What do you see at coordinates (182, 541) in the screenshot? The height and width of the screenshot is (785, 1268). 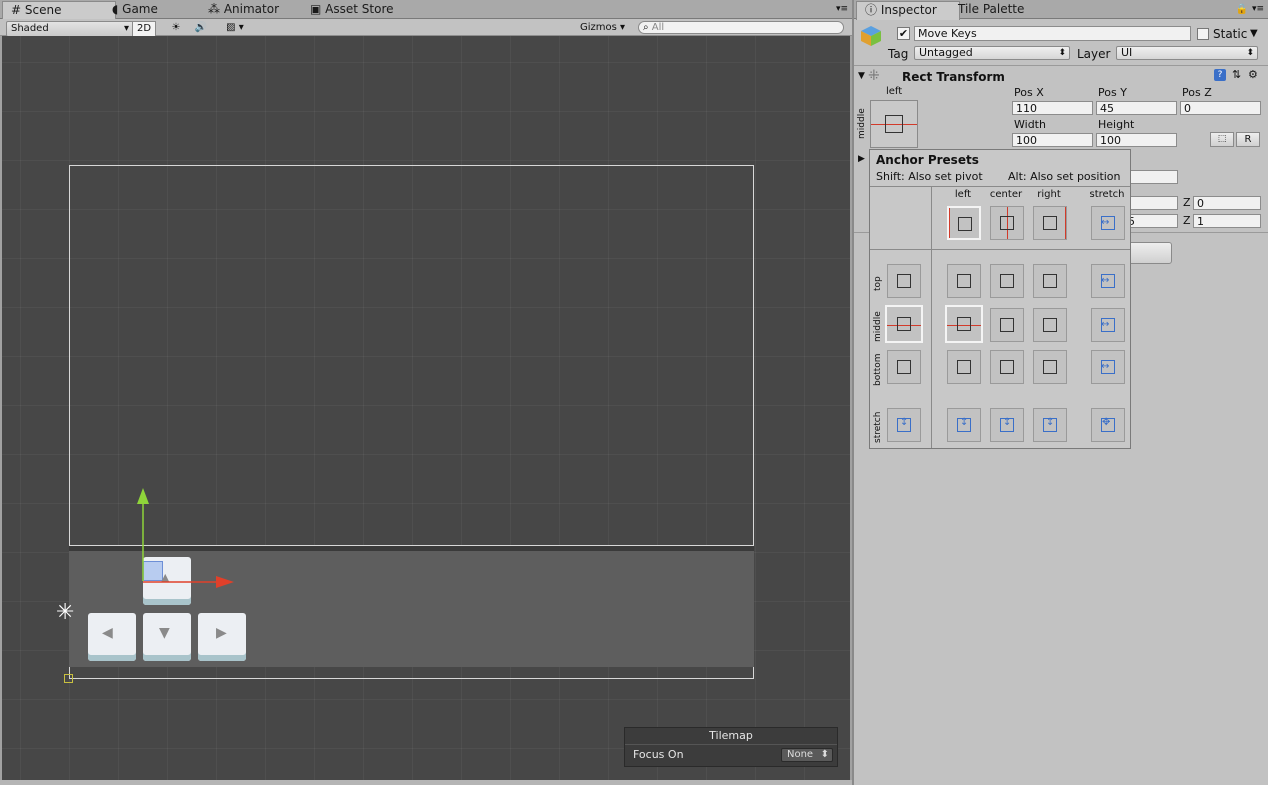 I see `move-gizmo` at bounding box center [182, 541].